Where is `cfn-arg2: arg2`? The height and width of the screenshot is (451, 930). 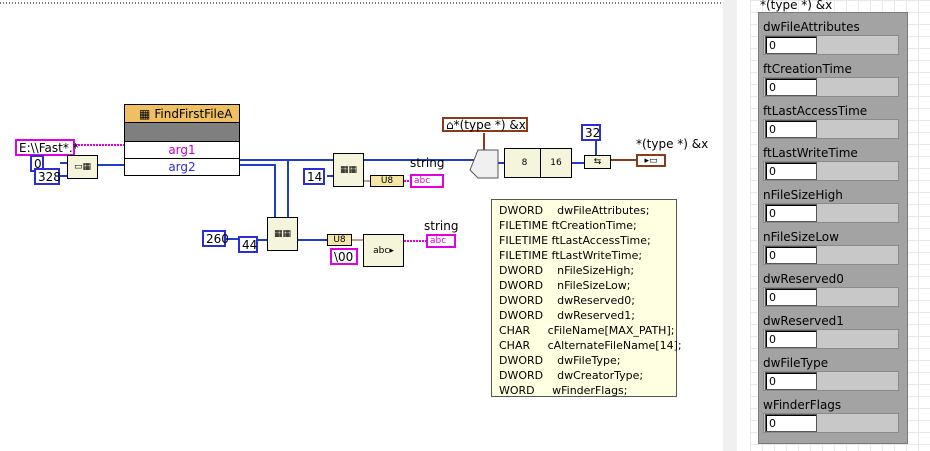
cfn-arg2: arg2 is located at coordinates (182, 167).